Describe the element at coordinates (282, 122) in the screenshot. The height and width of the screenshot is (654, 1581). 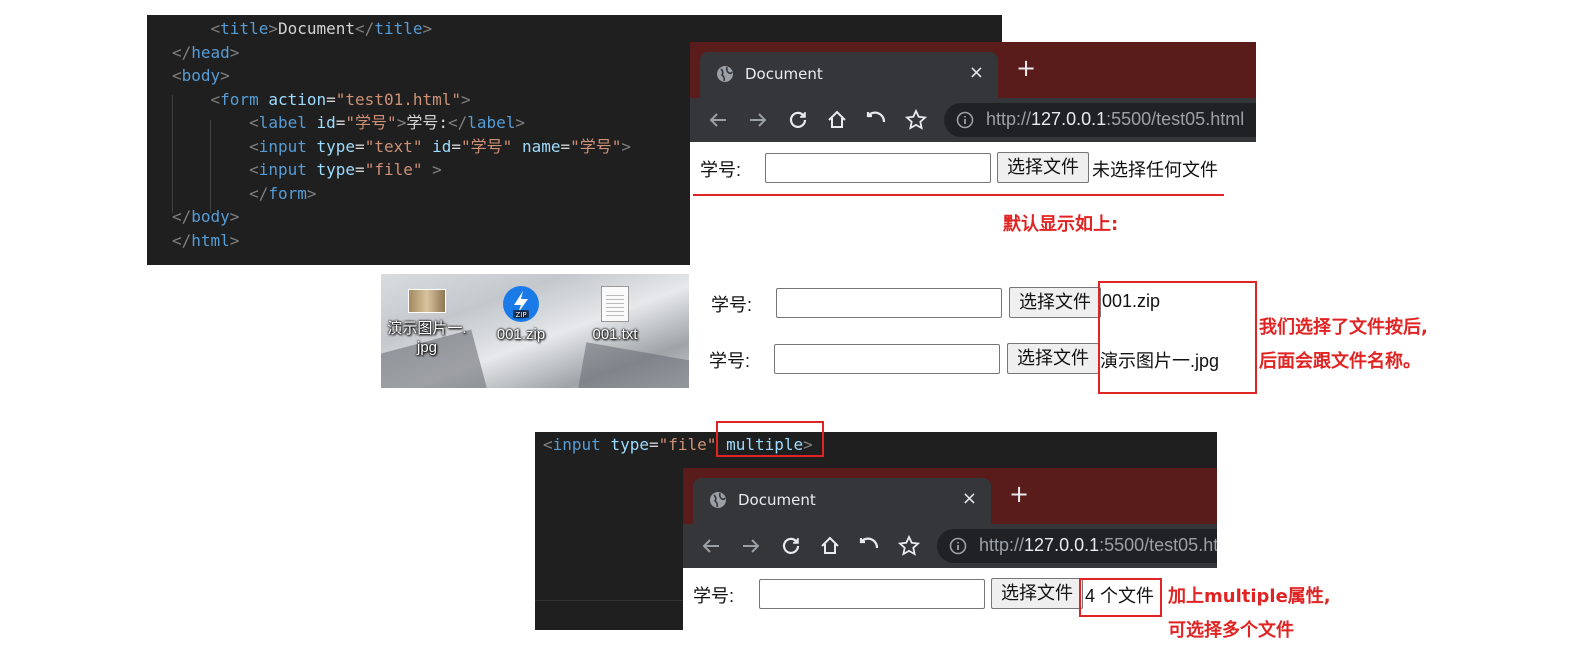
I see `code-token: label` at that location.